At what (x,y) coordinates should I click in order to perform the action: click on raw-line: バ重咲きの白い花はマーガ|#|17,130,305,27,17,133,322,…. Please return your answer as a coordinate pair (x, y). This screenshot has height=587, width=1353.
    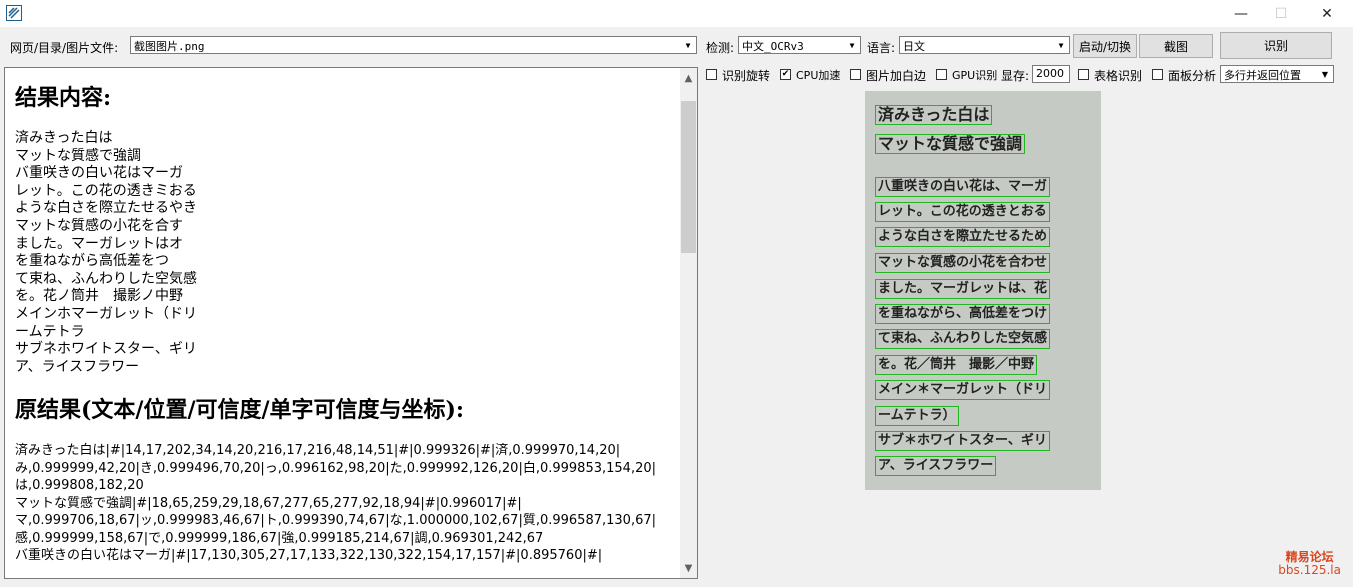
    Looking at the image, I should click on (309, 556).